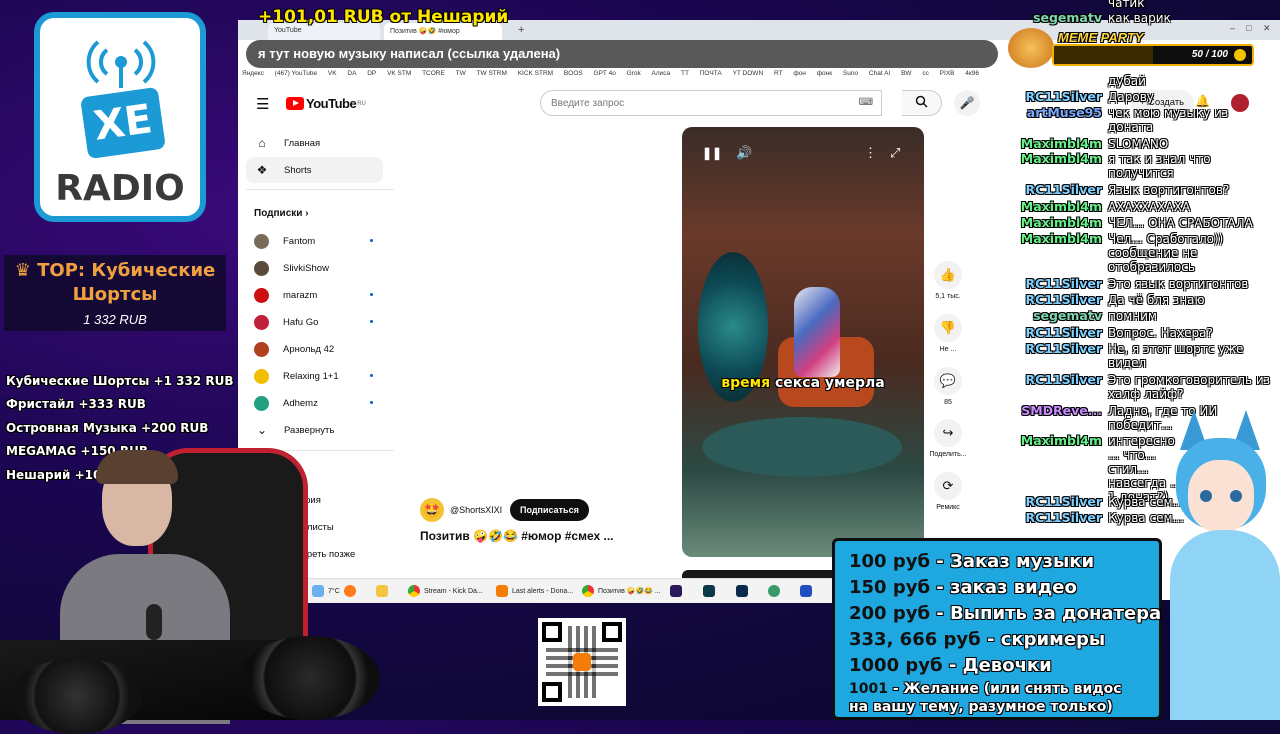 Image resolution: width=1280 pixels, height=734 pixels. What do you see at coordinates (711, 73) in the screenshot?
I see `bookmark: ПОЧТА` at bounding box center [711, 73].